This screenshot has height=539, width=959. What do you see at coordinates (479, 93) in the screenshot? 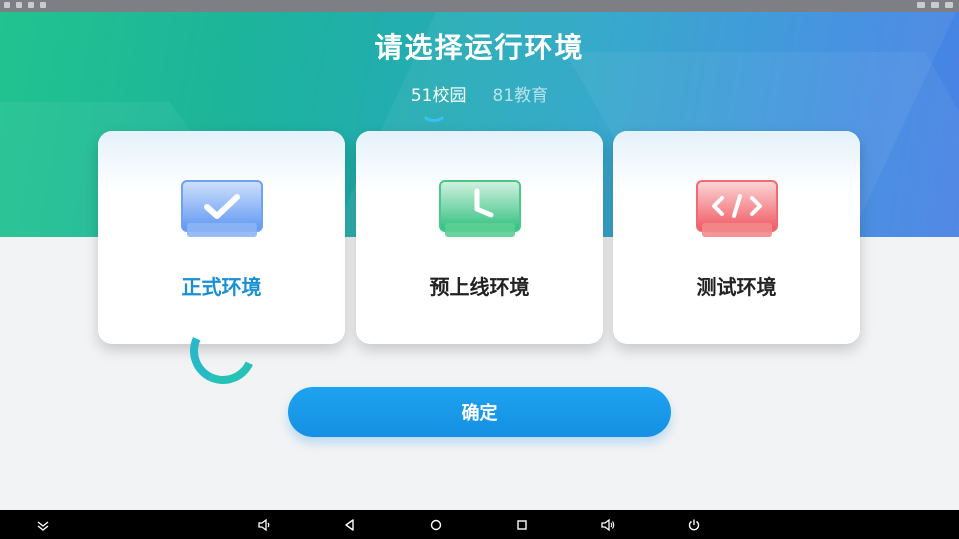
I see `env-tabs: 51校园 81教育` at bounding box center [479, 93].